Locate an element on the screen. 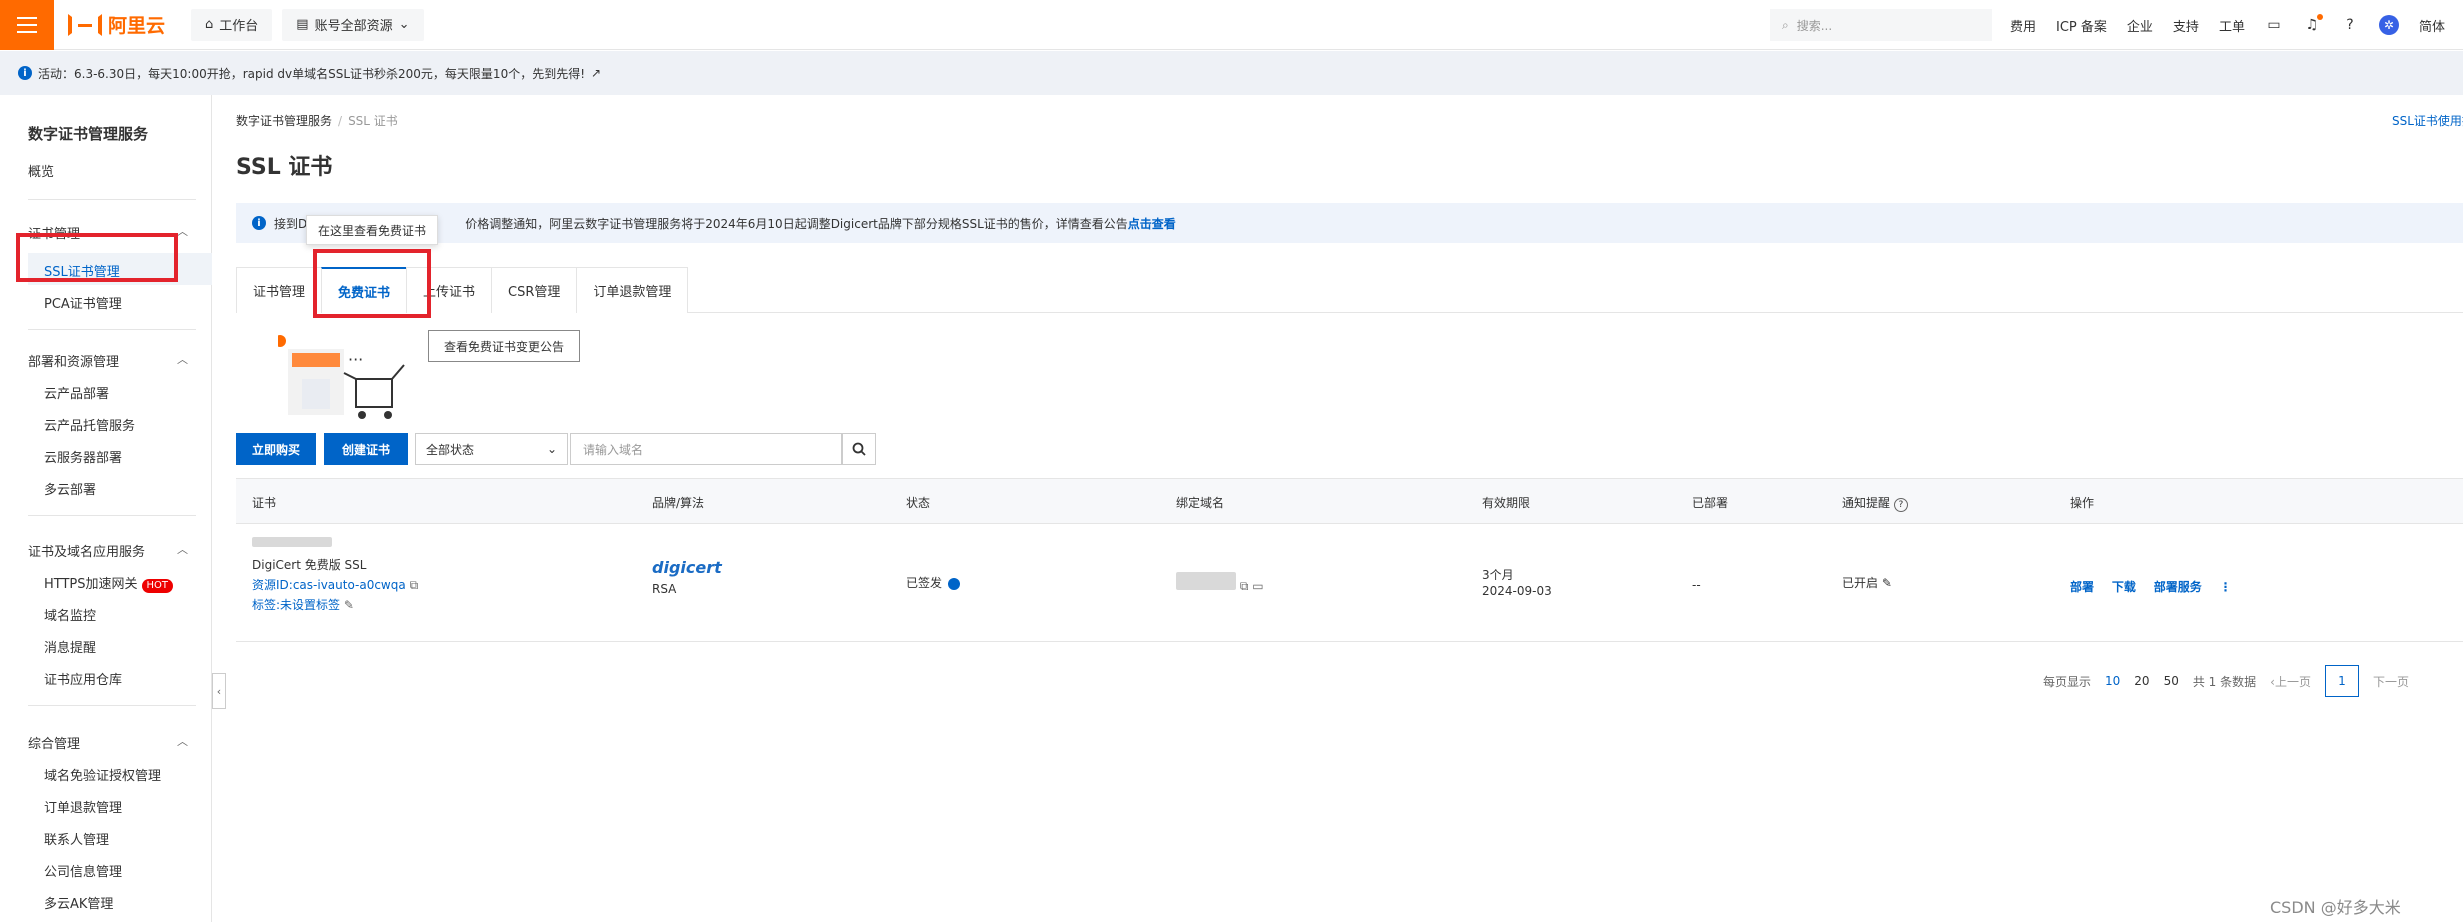 This screenshot has height=922, width=2463. home-icon: ⌂ is located at coordinates (209, 24).